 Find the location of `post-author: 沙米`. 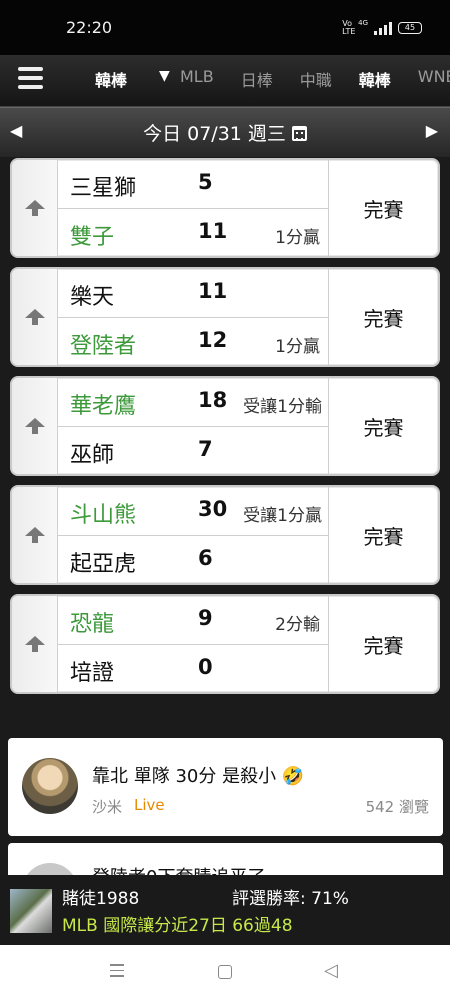

post-author: 沙米 is located at coordinates (107, 807).